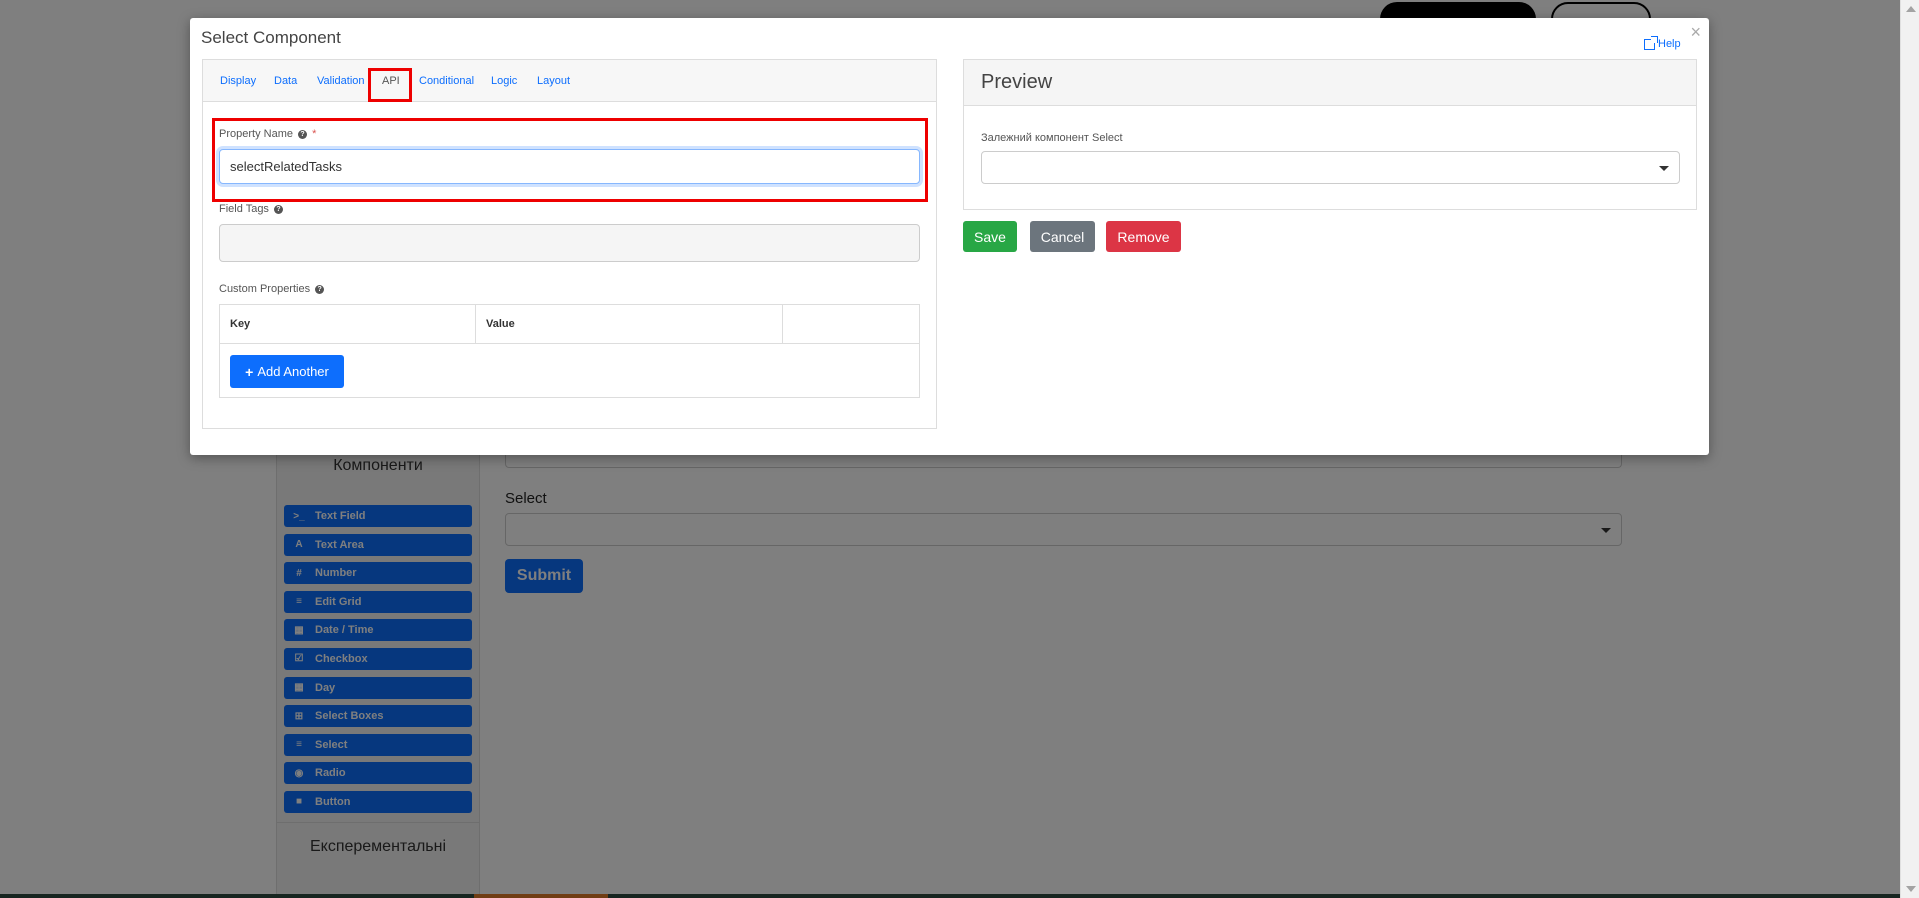 The image size is (1919, 898). What do you see at coordinates (265, 289) in the screenshot?
I see `custom-properties-label-text: Custom Properties` at bounding box center [265, 289].